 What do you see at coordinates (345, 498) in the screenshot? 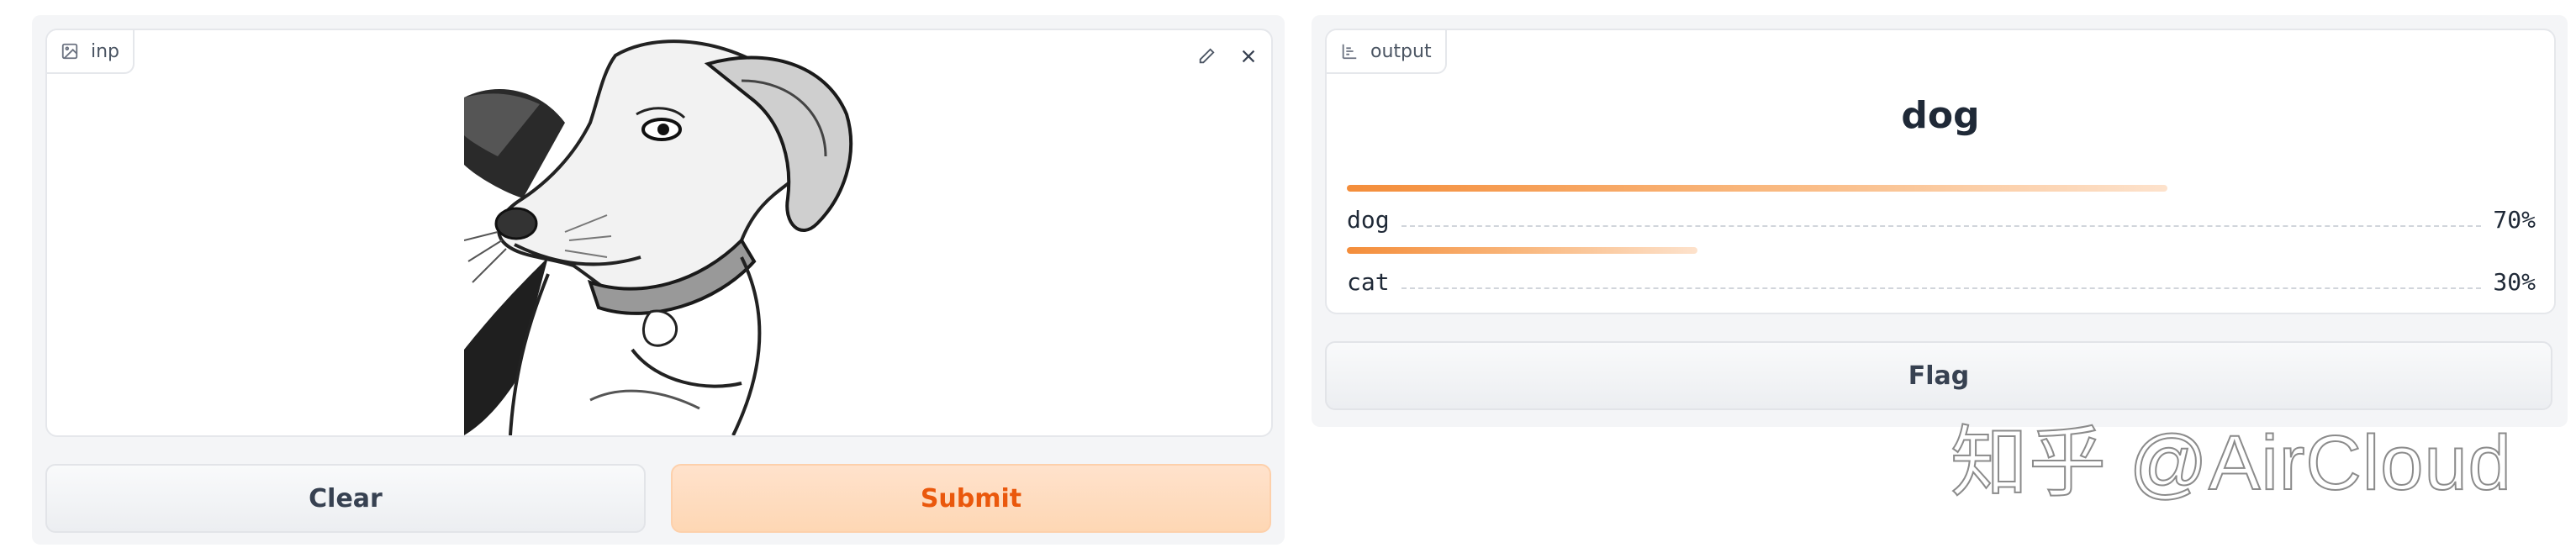
I see `clear-button: Clear` at bounding box center [345, 498].